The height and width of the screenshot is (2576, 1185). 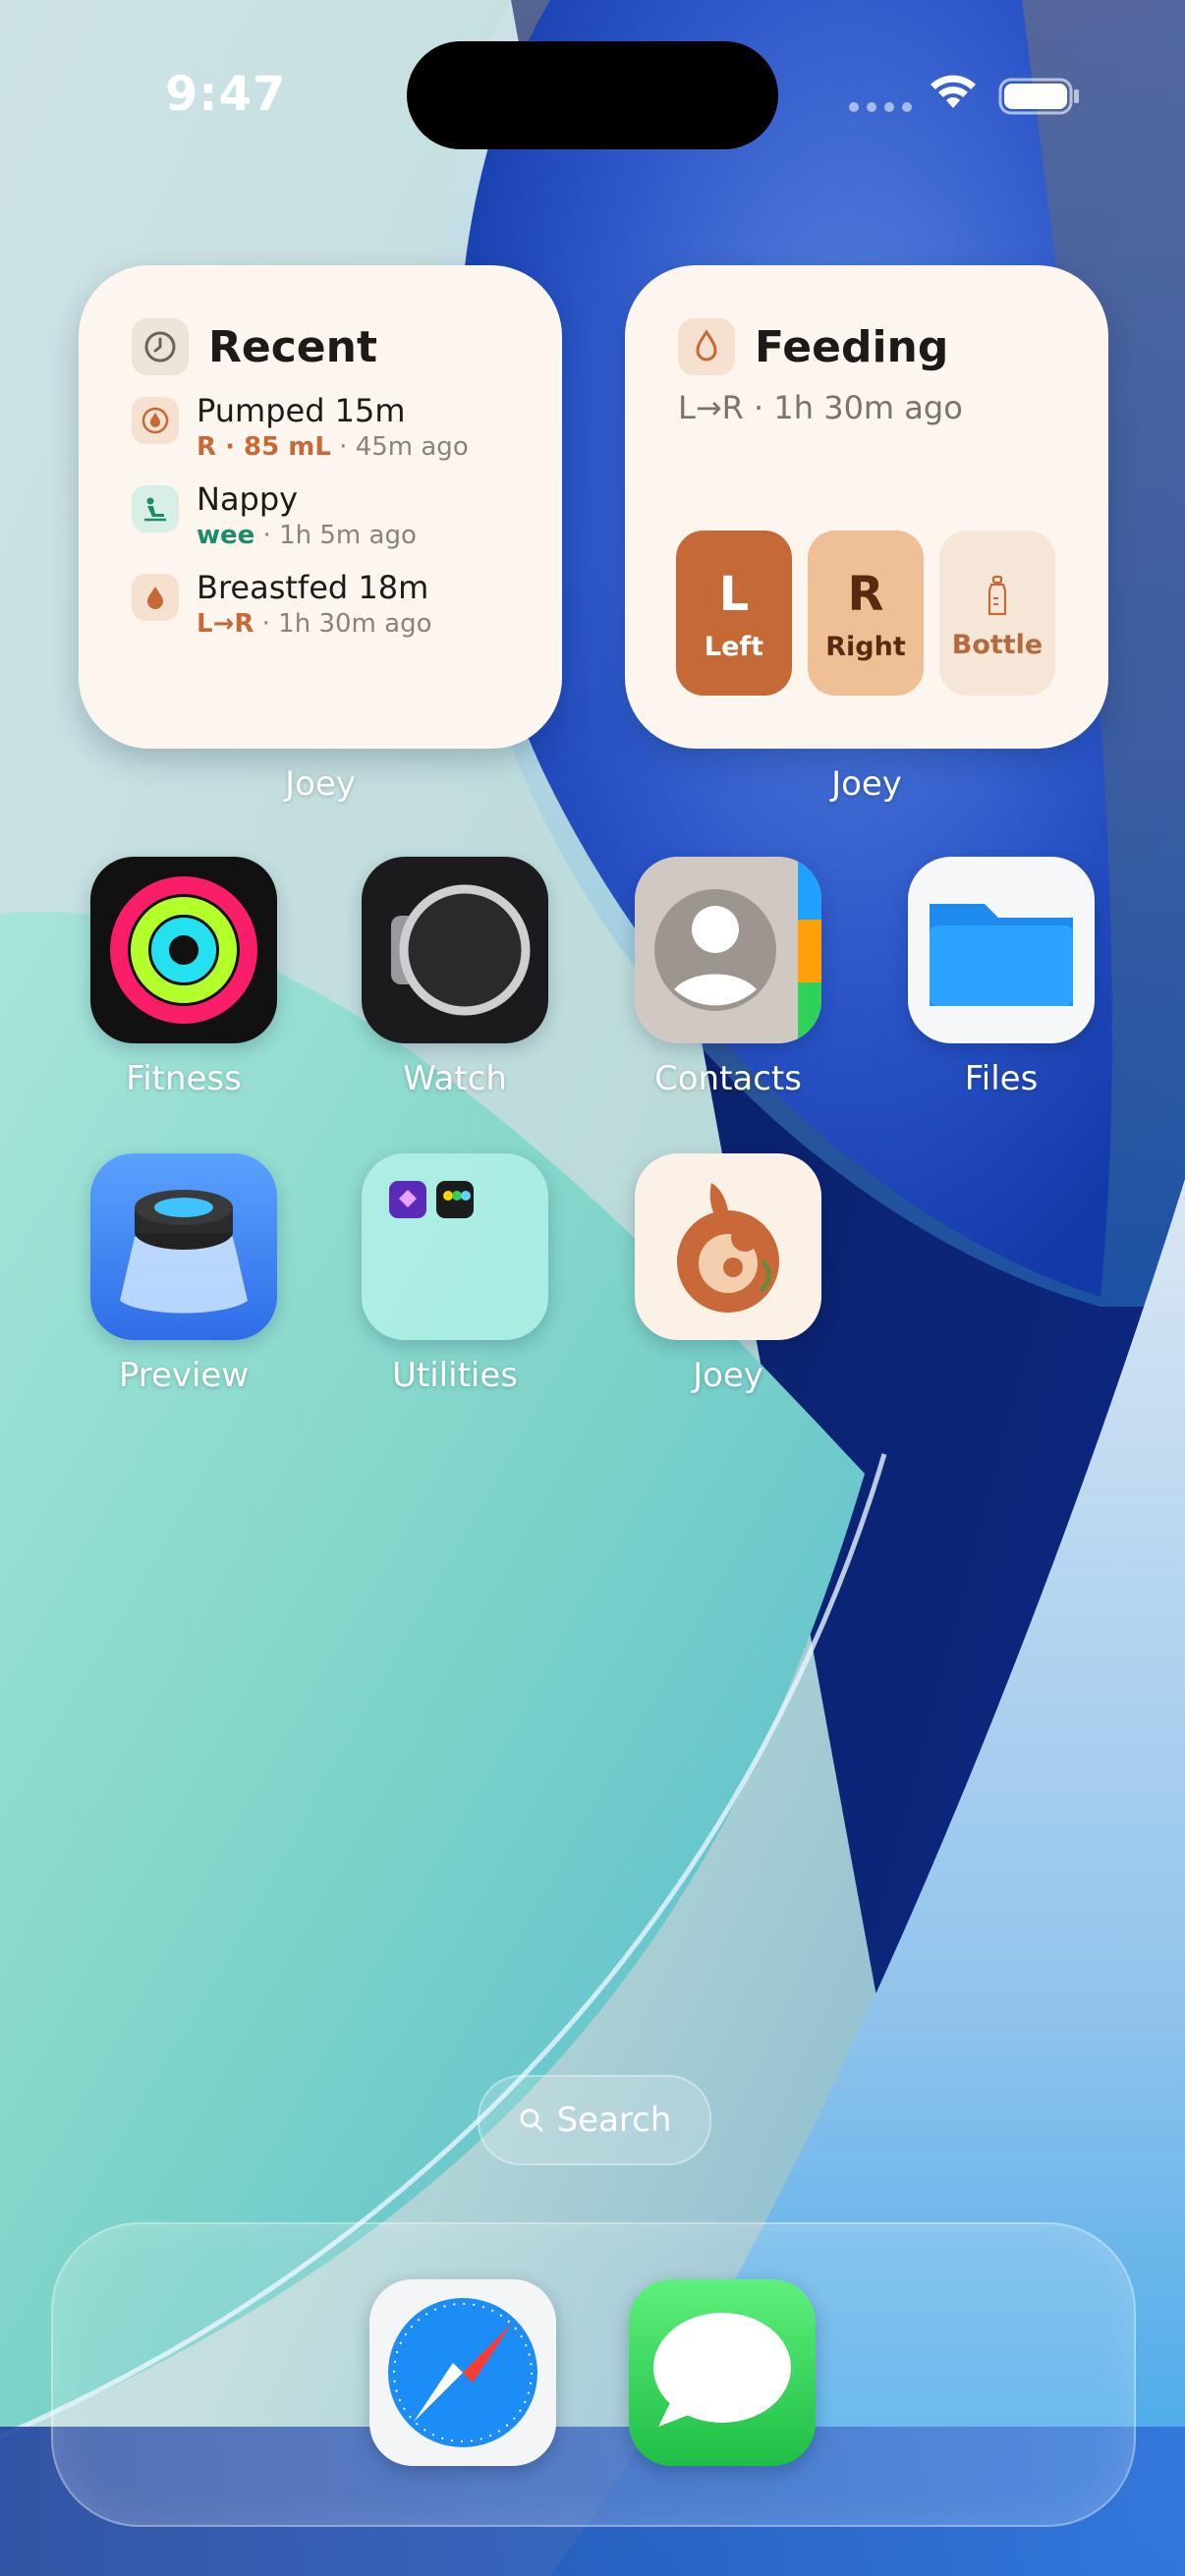 I want to click on recent-item-title: Breastfed 18m, so click(x=313, y=587).